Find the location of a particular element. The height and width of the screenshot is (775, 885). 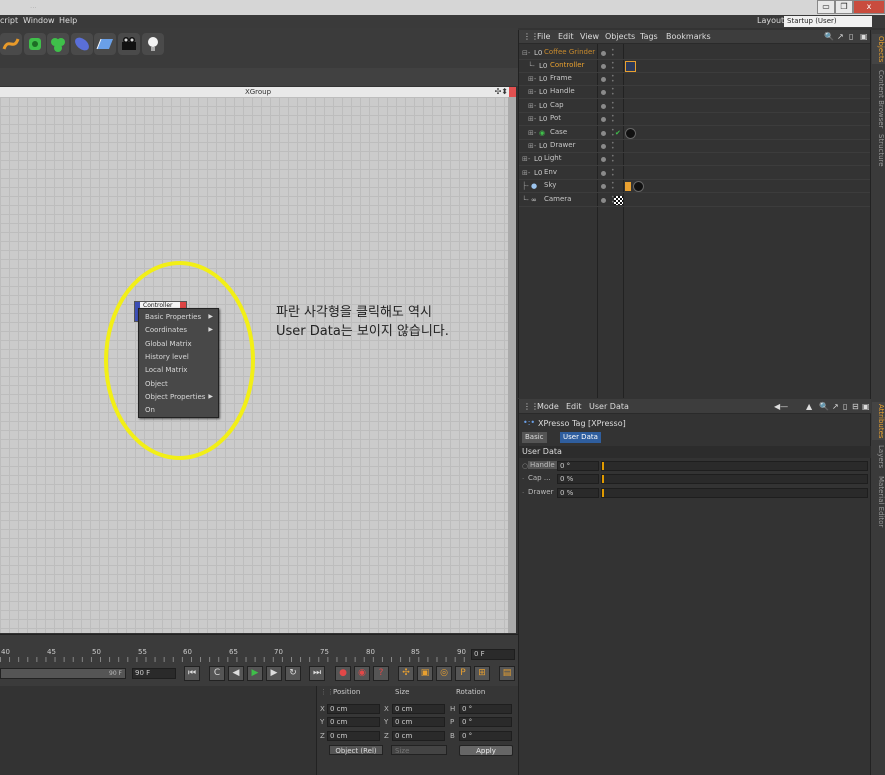

record-icon: ● is located at coordinates (343, 673).